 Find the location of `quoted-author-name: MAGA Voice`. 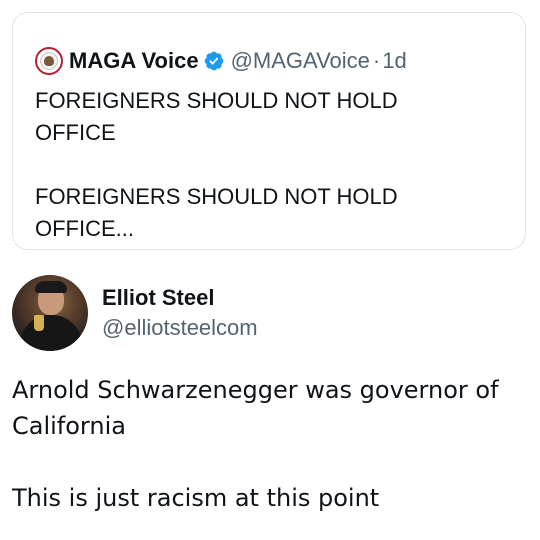

quoted-author-name: MAGA Voice is located at coordinates (134, 61).